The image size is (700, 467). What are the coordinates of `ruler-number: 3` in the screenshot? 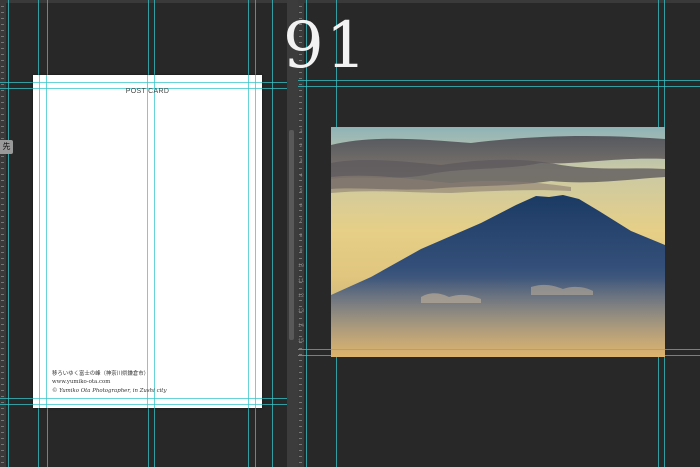 It's located at (301, 161).